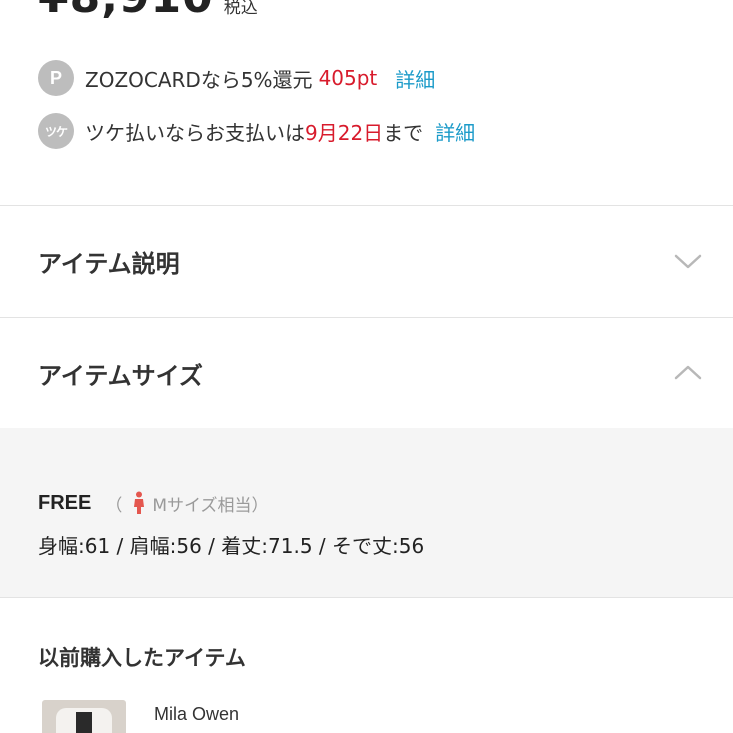  I want to click on tax-label: 税込, so click(240, 9).